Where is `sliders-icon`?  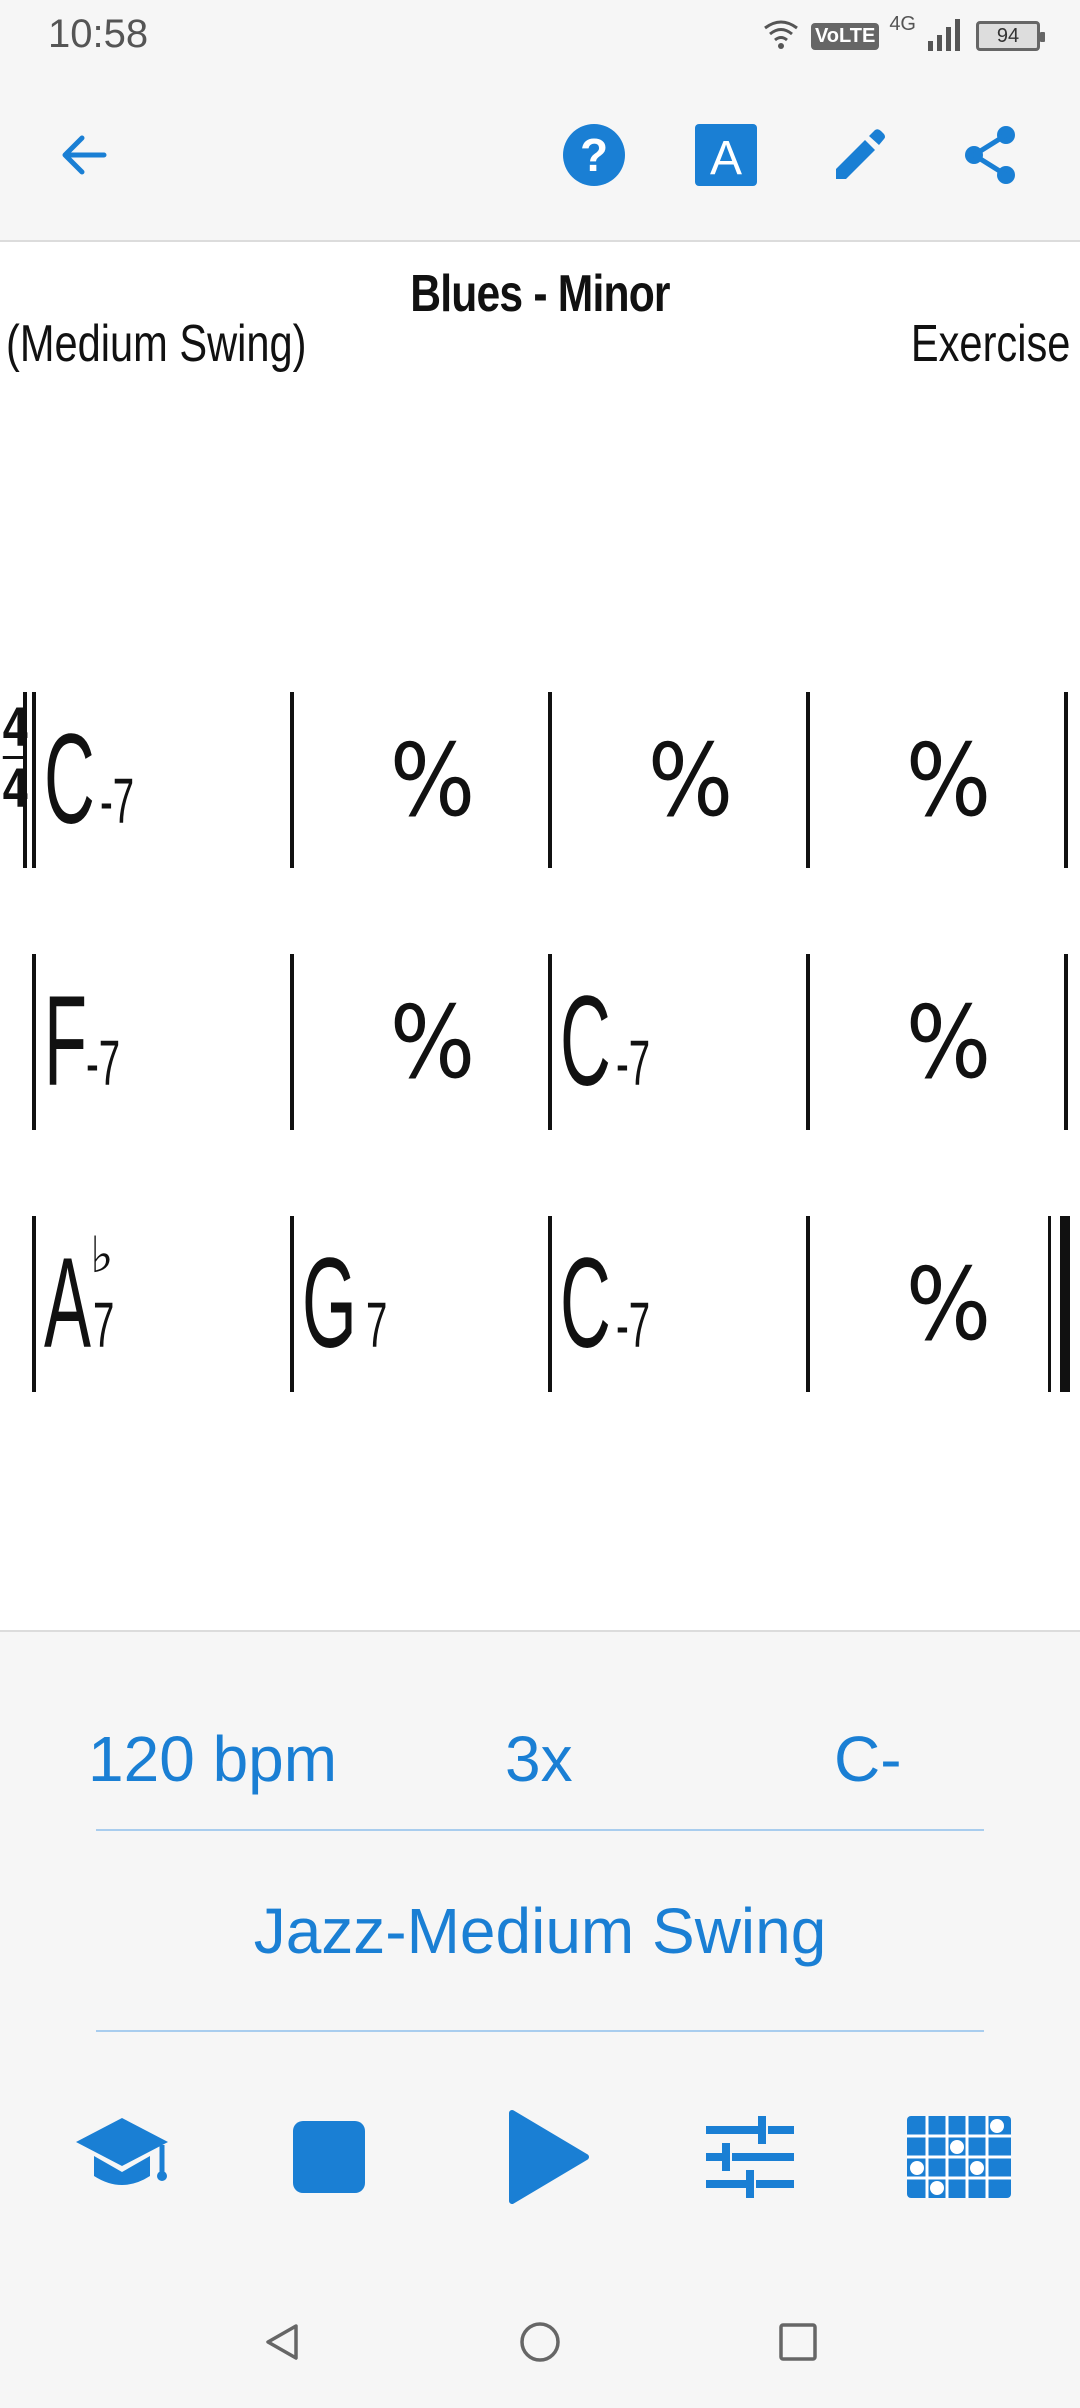 sliders-icon is located at coordinates (750, 2157).